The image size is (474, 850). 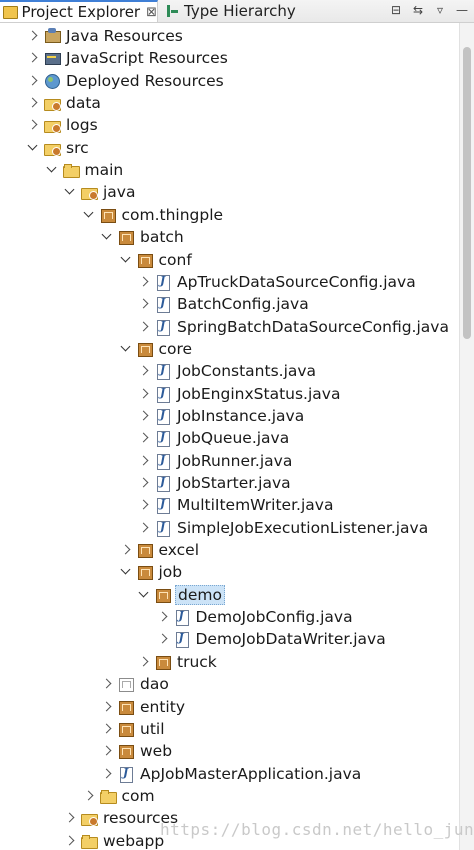 I want to click on tree-item: truck, so click(x=230, y=662).